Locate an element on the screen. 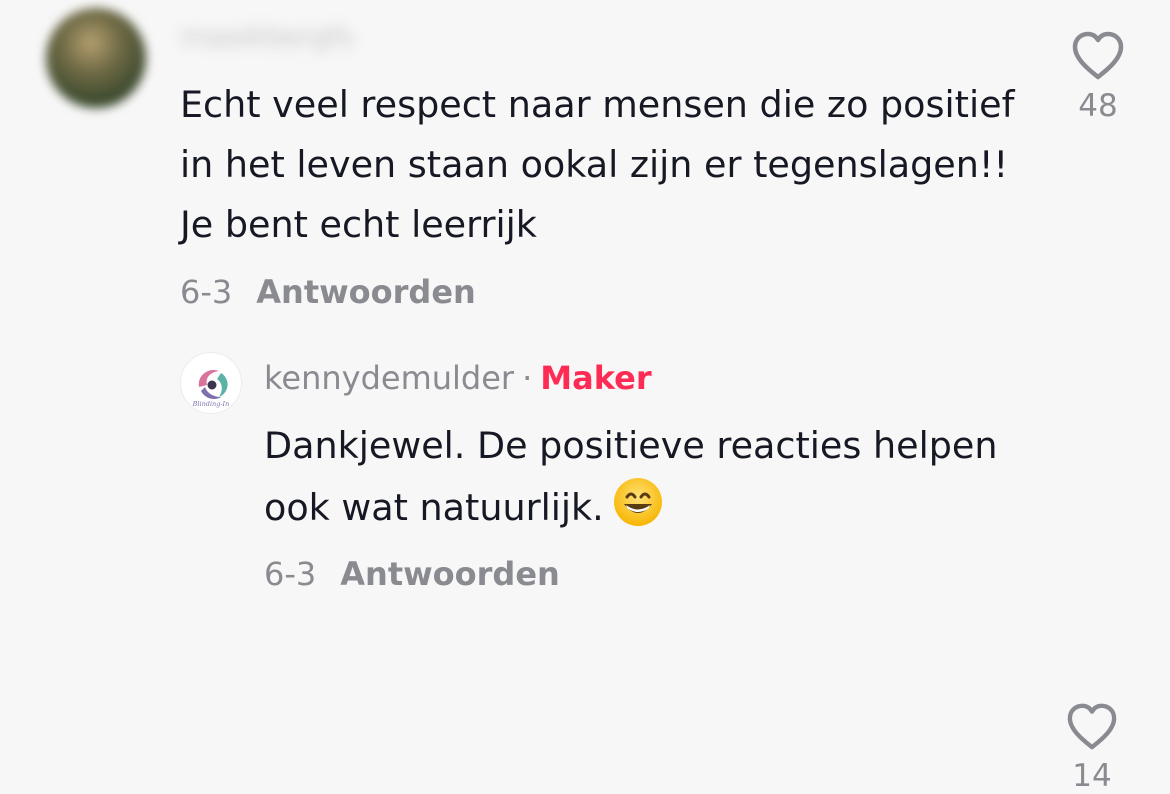 The height and width of the screenshot is (794, 1170). grinning-face-emoji-icon is located at coordinates (638, 511).